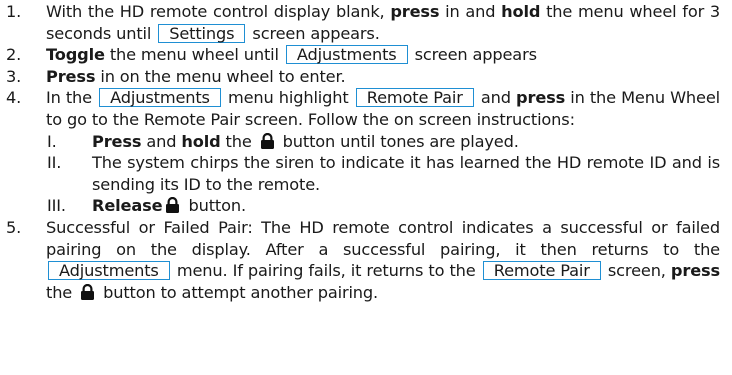  What do you see at coordinates (14, 11) in the screenshot?
I see `step-number: 1.` at bounding box center [14, 11].